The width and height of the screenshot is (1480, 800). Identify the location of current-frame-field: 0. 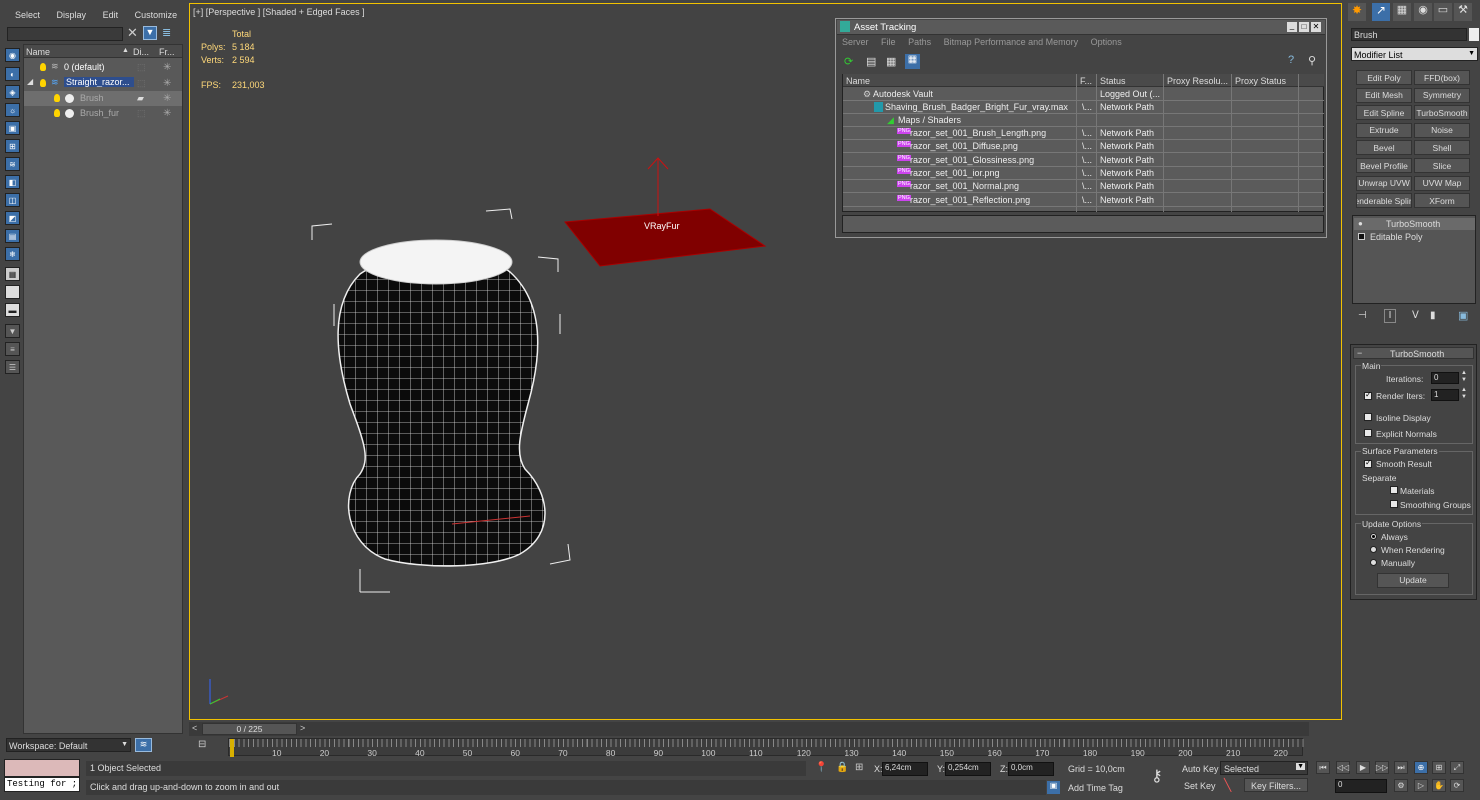
(1361, 786).